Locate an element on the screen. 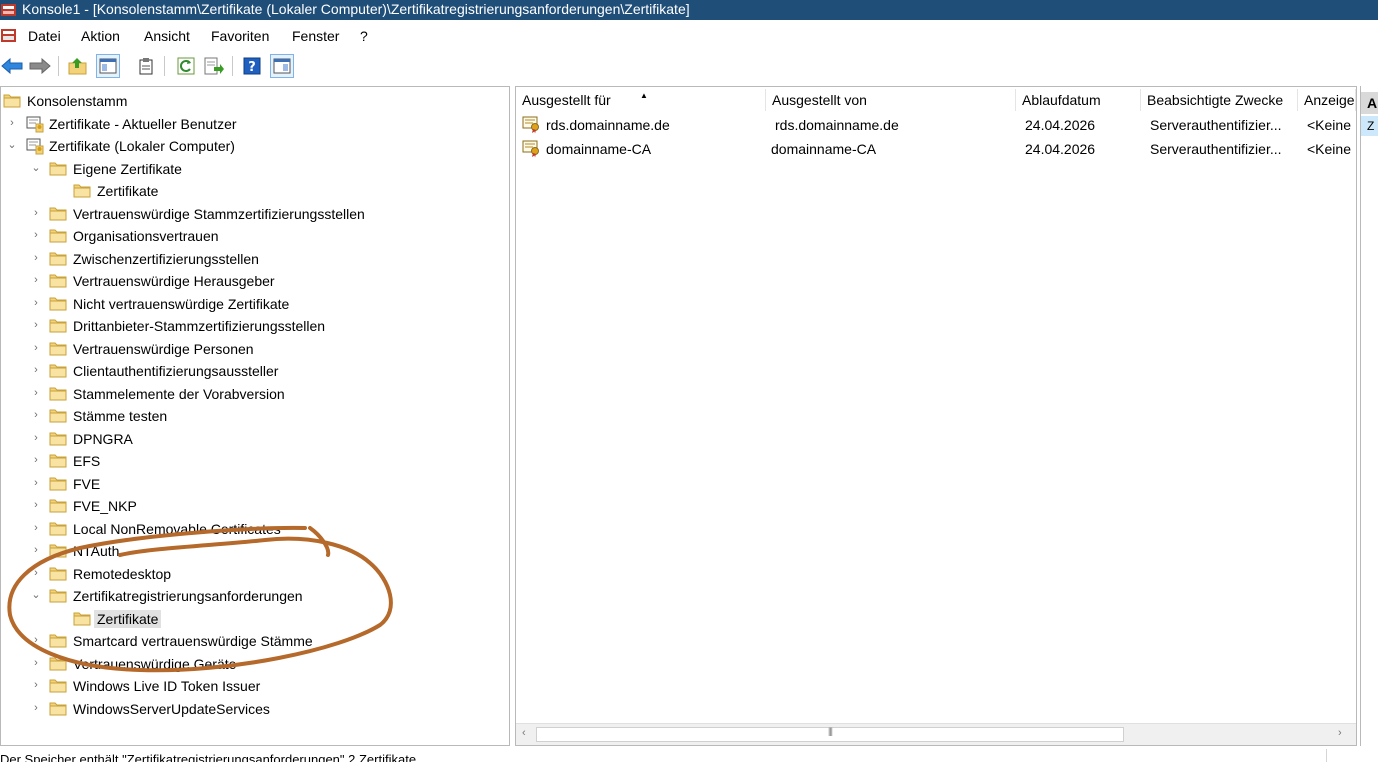 The image size is (1378, 762). tree-node: › FVE is located at coordinates (253, 484).